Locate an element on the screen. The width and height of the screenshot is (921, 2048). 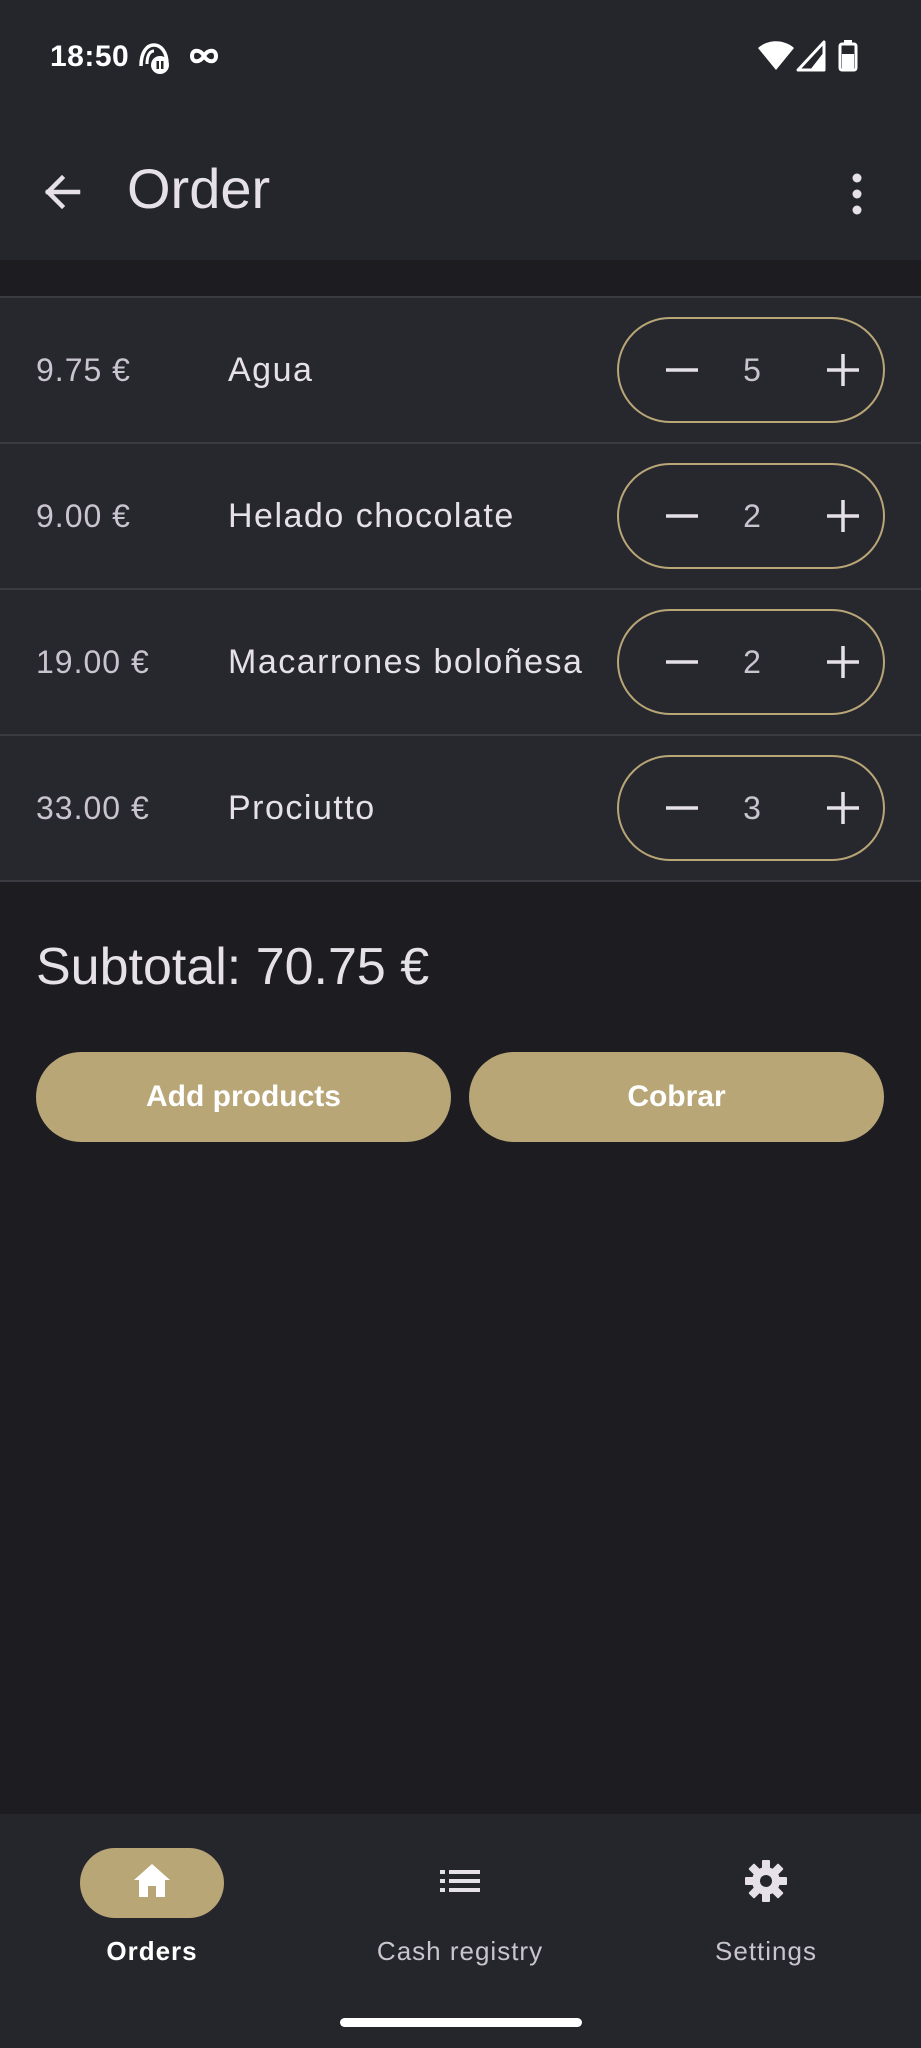
subtotal-label: Subtotal: is located at coordinates (139, 967).